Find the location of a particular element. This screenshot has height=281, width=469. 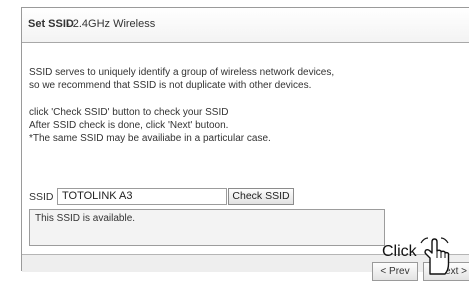

dialog-subtitle: - 2.4GHz Wireless is located at coordinates (111, 24).